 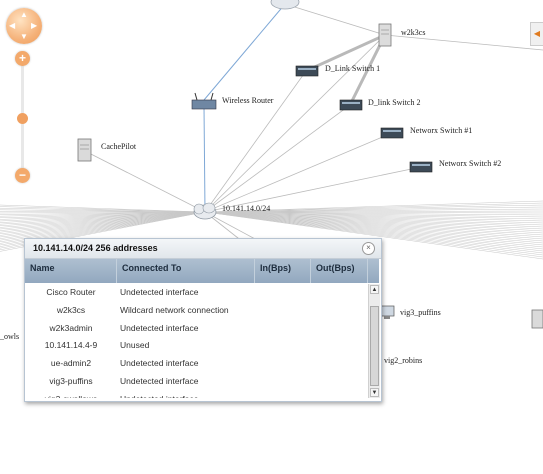 What do you see at coordinates (71, 327) in the screenshot?
I see `cell-name: w2k3admin` at bounding box center [71, 327].